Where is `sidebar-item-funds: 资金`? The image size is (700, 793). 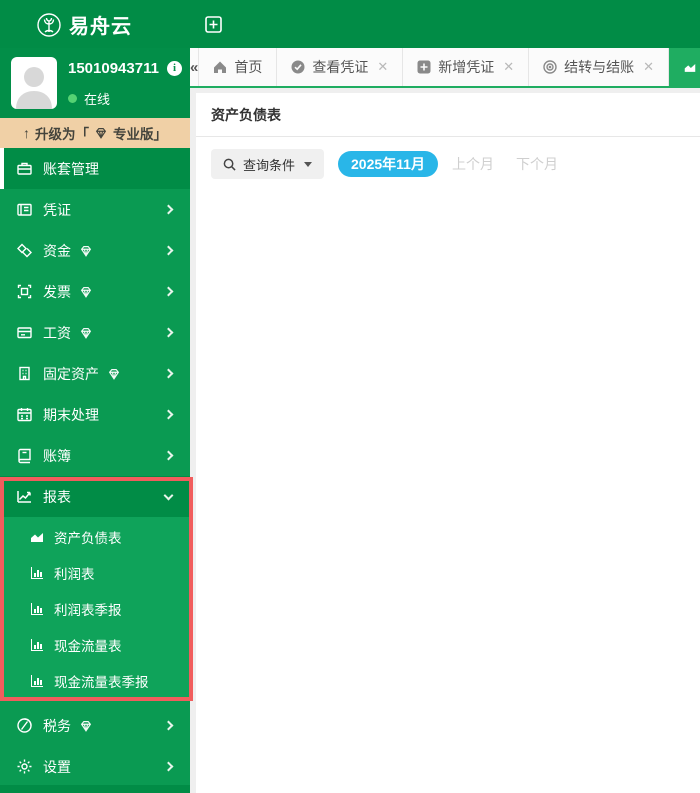 sidebar-item-funds: 资金 is located at coordinates (95, 250).